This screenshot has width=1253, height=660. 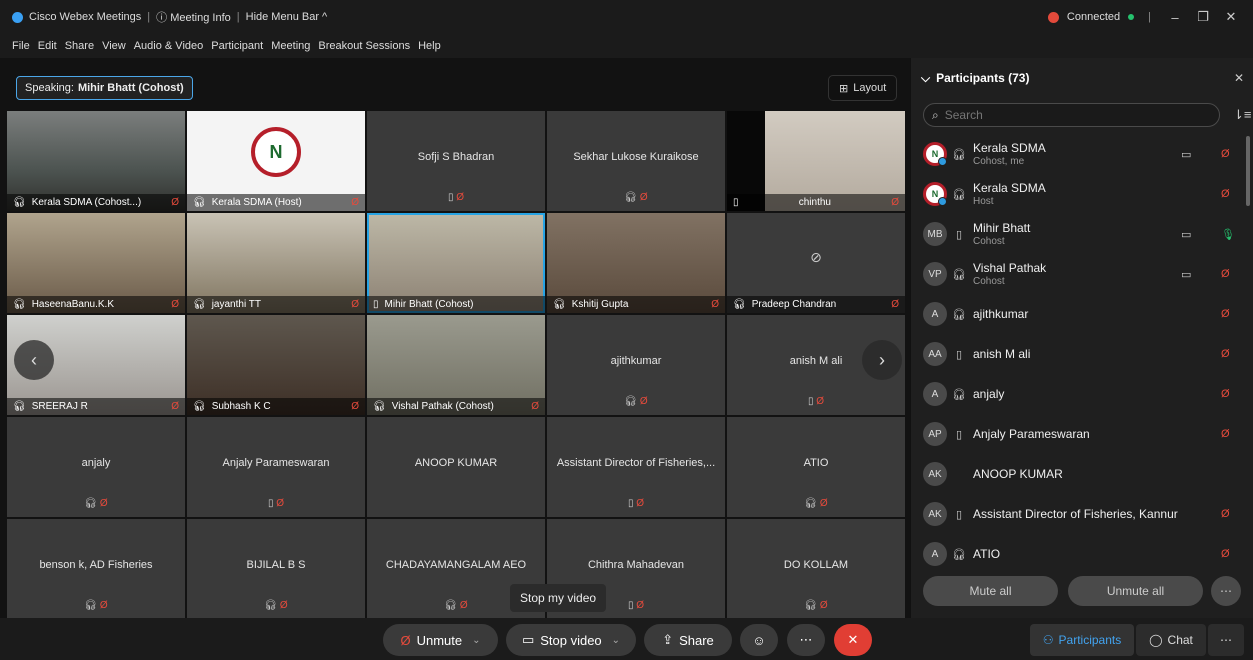 I want to click on video-tile: DO KOLLAM 🎧︎ Ø, so click(x=816, y=569).